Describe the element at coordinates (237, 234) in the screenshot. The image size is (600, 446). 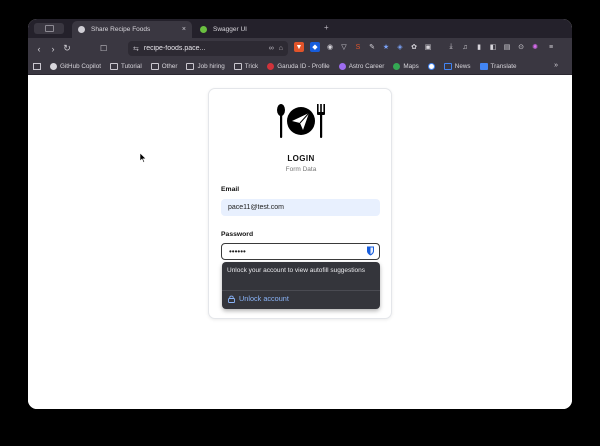
I see `password-label: Password` at that location.